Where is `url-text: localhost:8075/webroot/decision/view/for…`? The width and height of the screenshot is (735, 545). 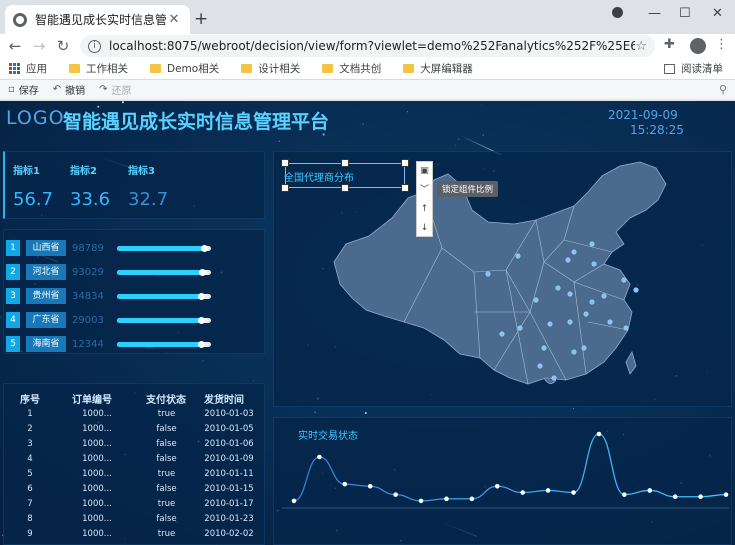
url-text: localhost:8075/webroot/decision/view/for… is located at coordinates (372, 46).